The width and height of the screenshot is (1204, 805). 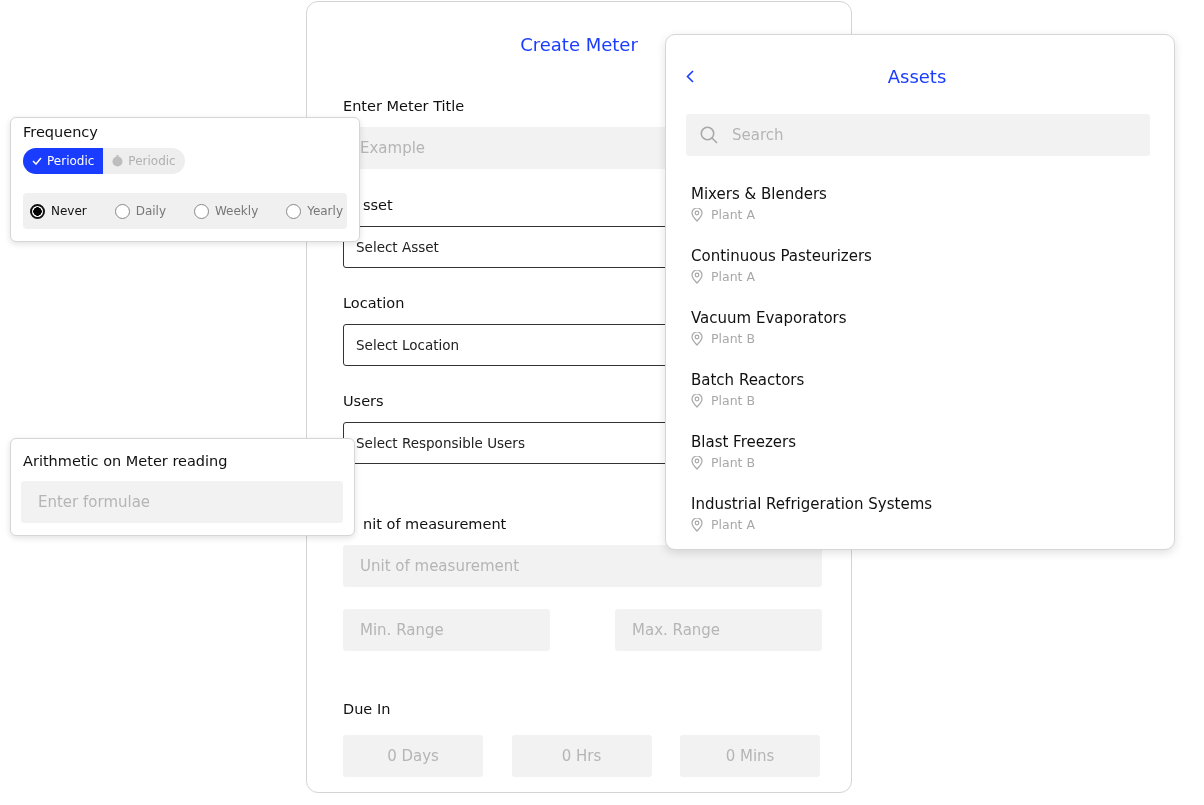 I want to click on field-label: nit of measurement, so click(x=435, y=524).